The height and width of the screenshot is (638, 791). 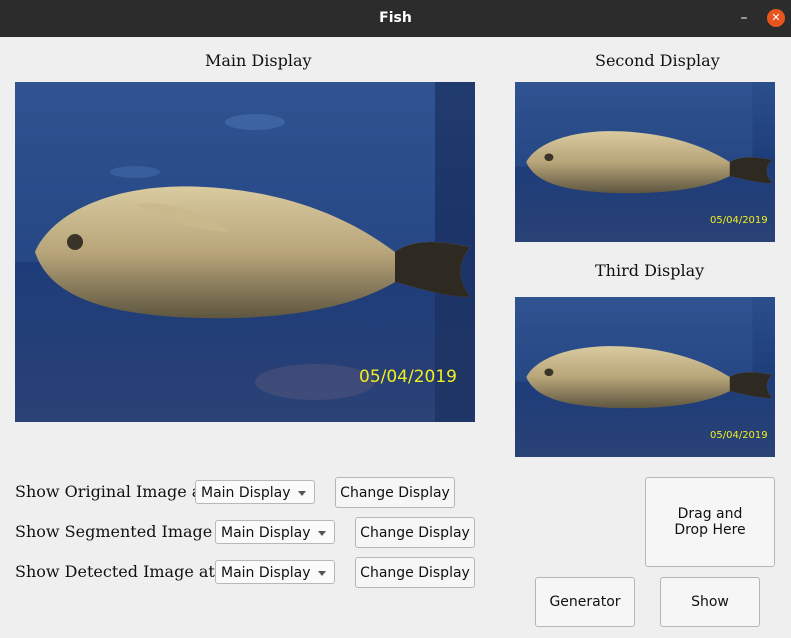 I want to click on minimize-icon: –, so click(x=744, y=18).